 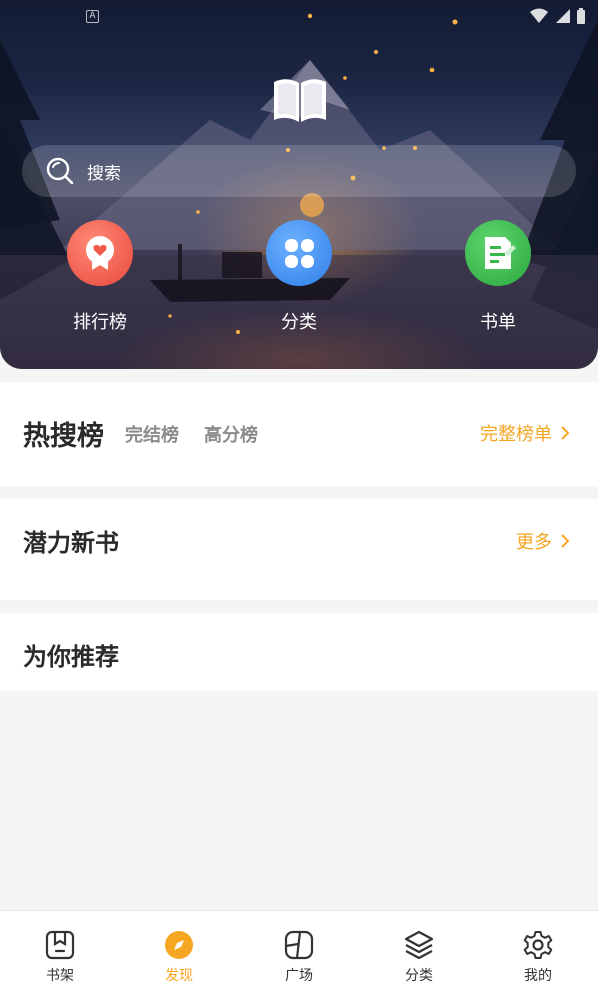 I want to click on tab-completed: 完结榜, so click(x=152, y=434).